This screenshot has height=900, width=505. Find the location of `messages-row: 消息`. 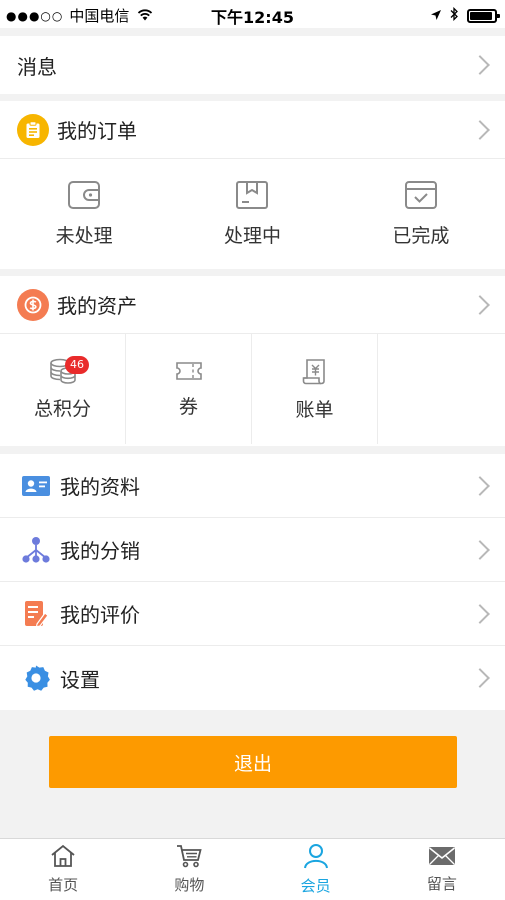

messages-row: 消息 is located at coordinates (252, 65).